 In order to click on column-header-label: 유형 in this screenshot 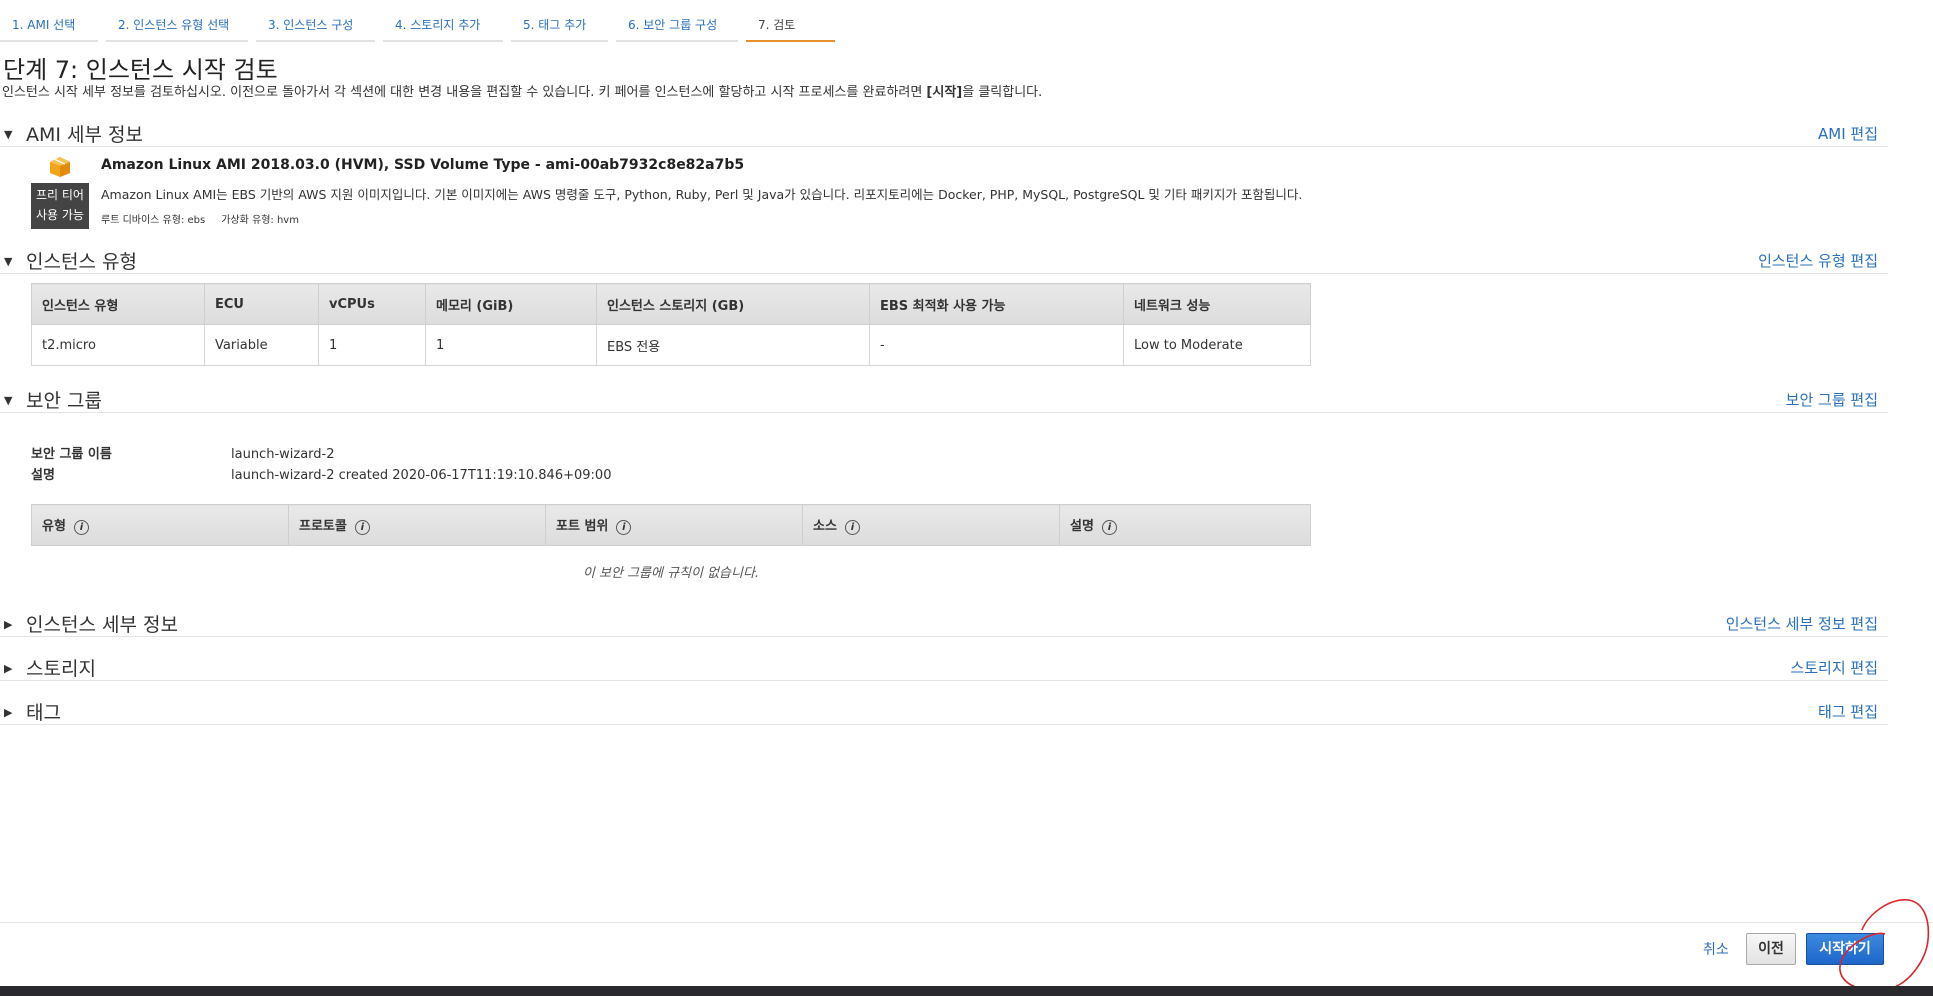, I will do `click(54, 526)`.